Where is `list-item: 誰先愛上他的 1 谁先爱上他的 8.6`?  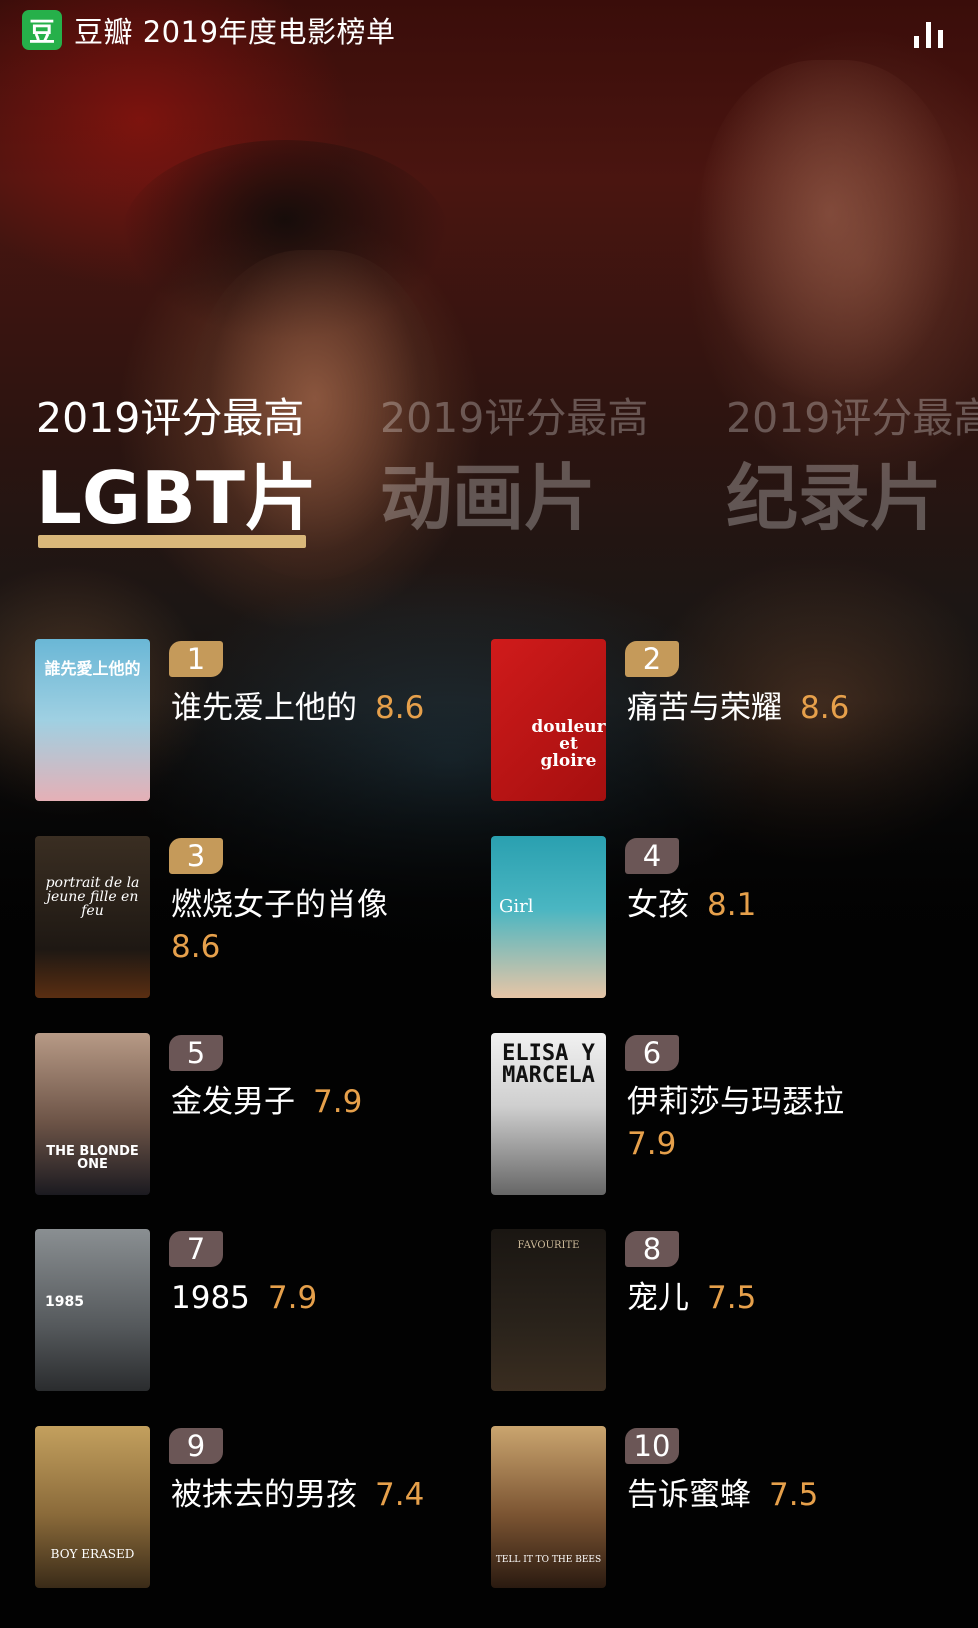 list-item: 誰先愛上他的 1 谁先爱上他的 8.6 is located at coordinates (255, 720).